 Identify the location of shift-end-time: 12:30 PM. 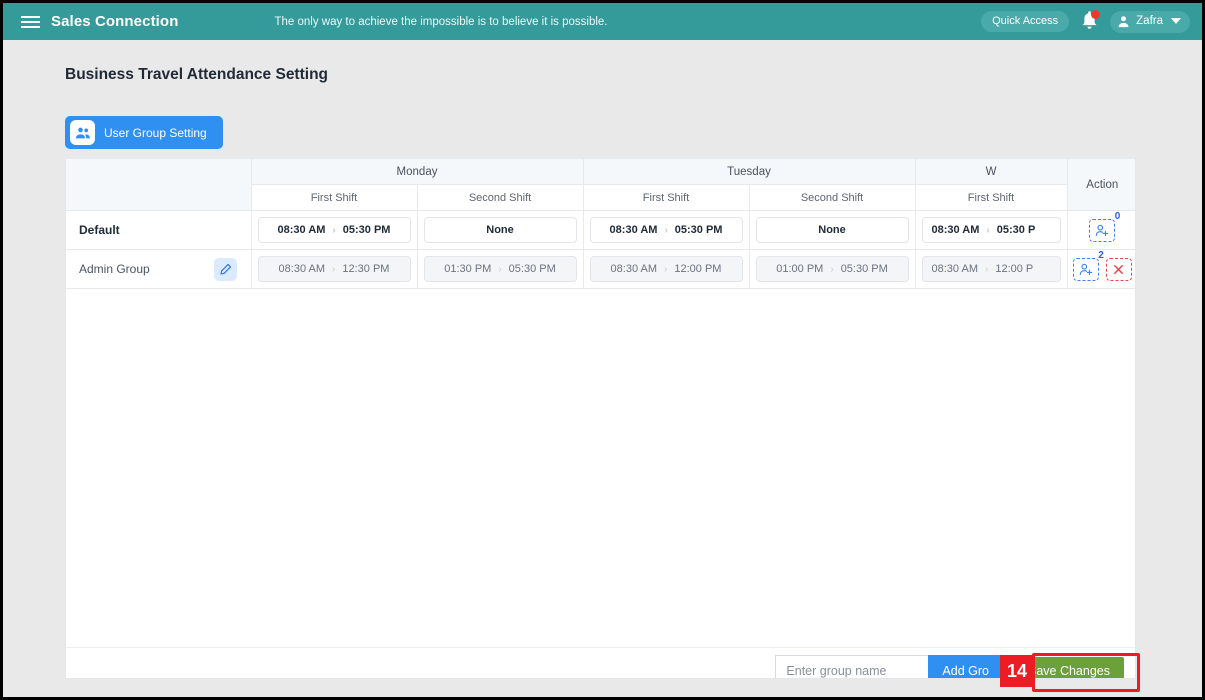
(366, 269).